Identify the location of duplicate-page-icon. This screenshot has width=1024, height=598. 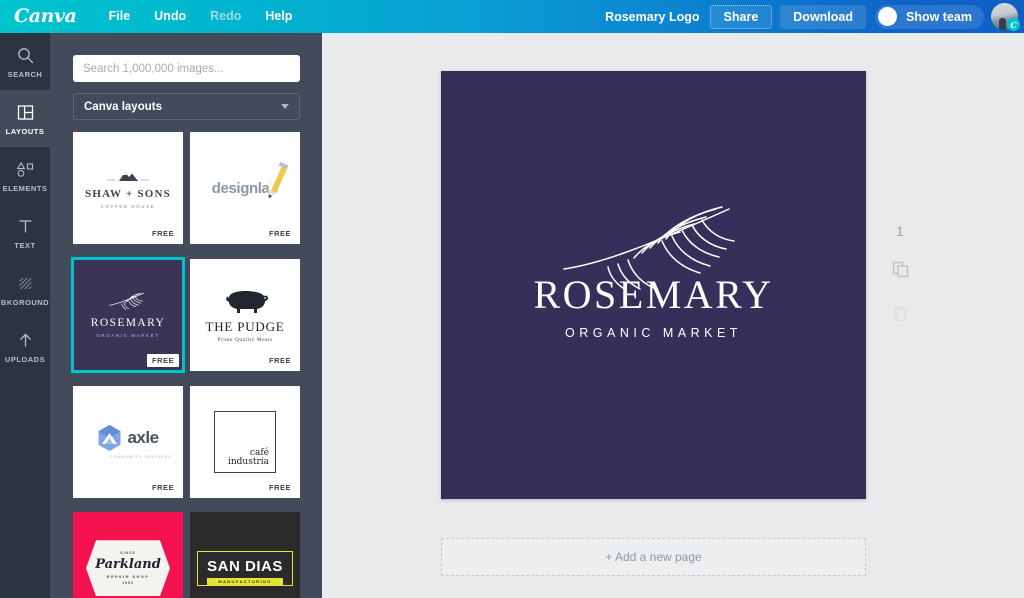
(900, 272).